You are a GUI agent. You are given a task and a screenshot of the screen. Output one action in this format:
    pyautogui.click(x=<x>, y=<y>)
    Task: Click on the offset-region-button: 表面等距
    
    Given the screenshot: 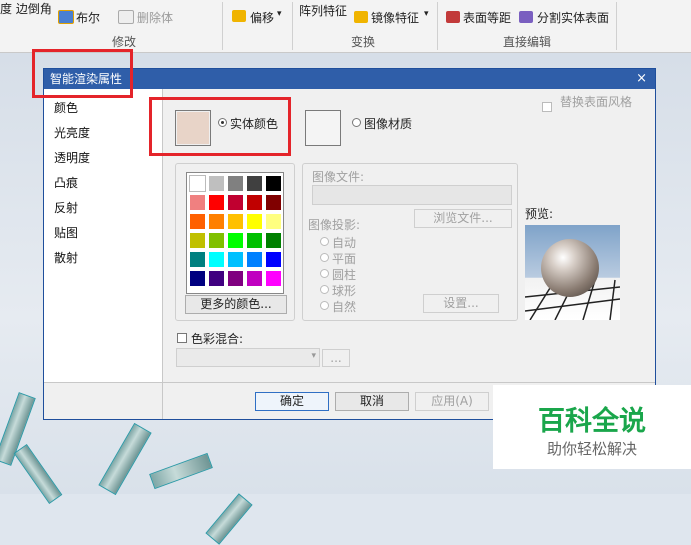 What is the action you would take?
    pyautogui.click(x=487, y=17)
    